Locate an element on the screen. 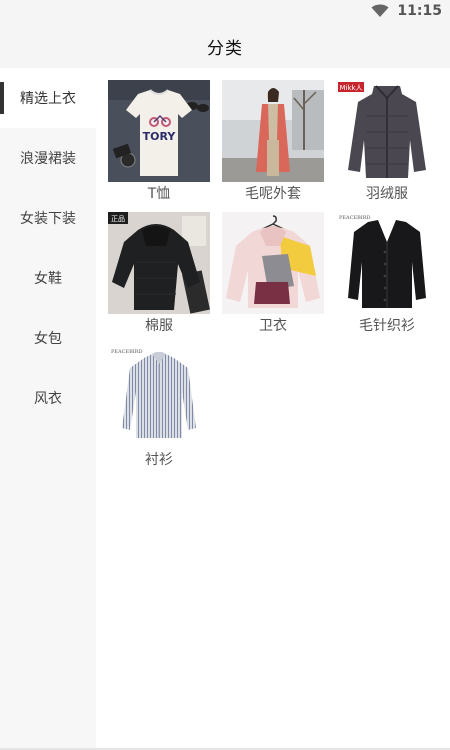  tshirt-image: TORY is located at coordinates (159, 131).